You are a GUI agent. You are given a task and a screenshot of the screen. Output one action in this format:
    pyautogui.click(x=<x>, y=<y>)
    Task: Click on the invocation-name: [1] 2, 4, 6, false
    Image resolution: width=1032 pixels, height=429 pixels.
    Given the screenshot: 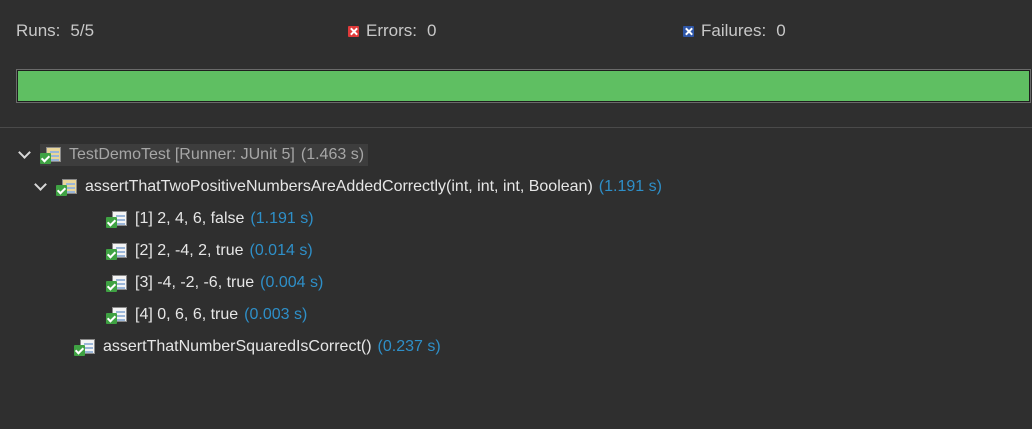 What is the action you would take?
    pyautogui.click(x=190, y=218)
    